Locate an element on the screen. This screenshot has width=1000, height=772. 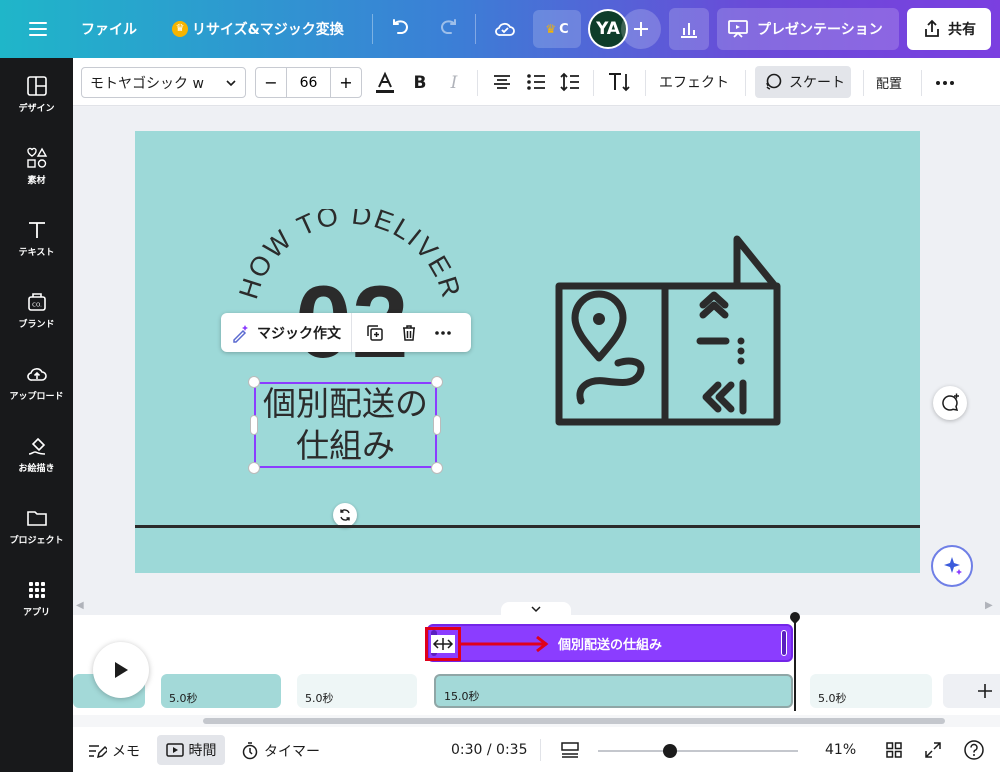
sidebar-item-label: テキスト is located at coordinates (36, 252).